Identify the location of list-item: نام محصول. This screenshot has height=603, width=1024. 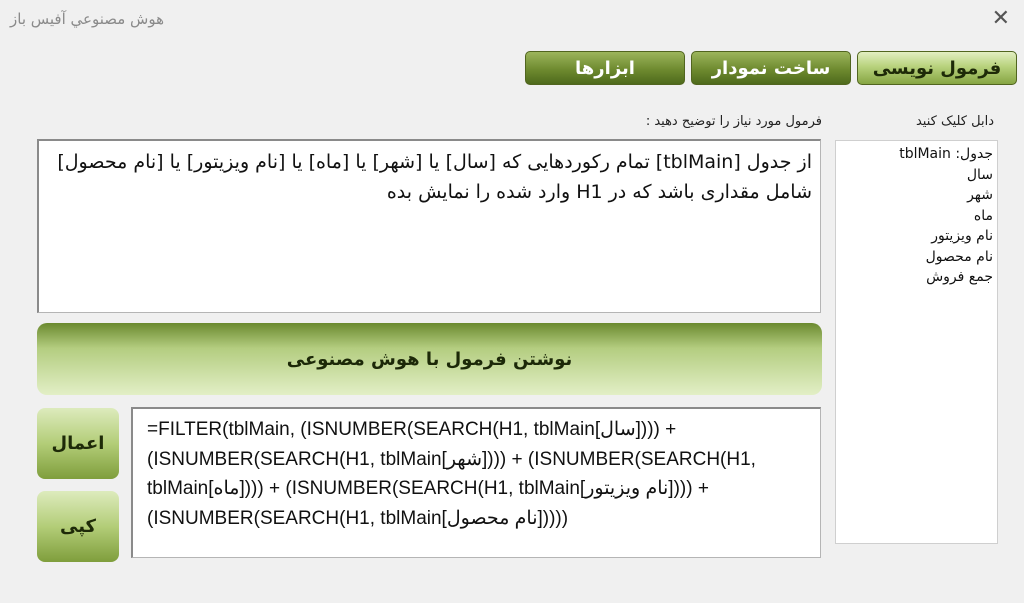
(916, 257).